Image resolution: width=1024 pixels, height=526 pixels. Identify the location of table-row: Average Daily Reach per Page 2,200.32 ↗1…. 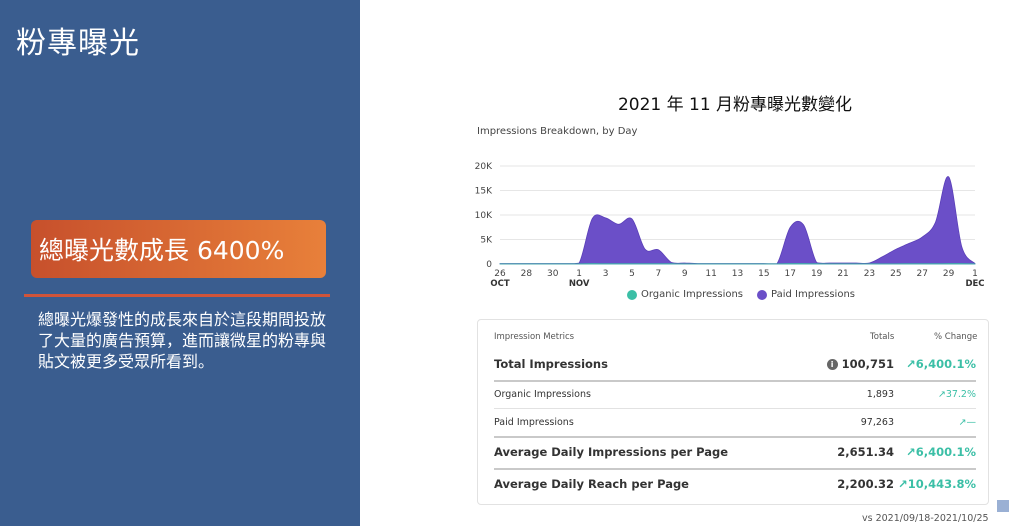
(735, 484).